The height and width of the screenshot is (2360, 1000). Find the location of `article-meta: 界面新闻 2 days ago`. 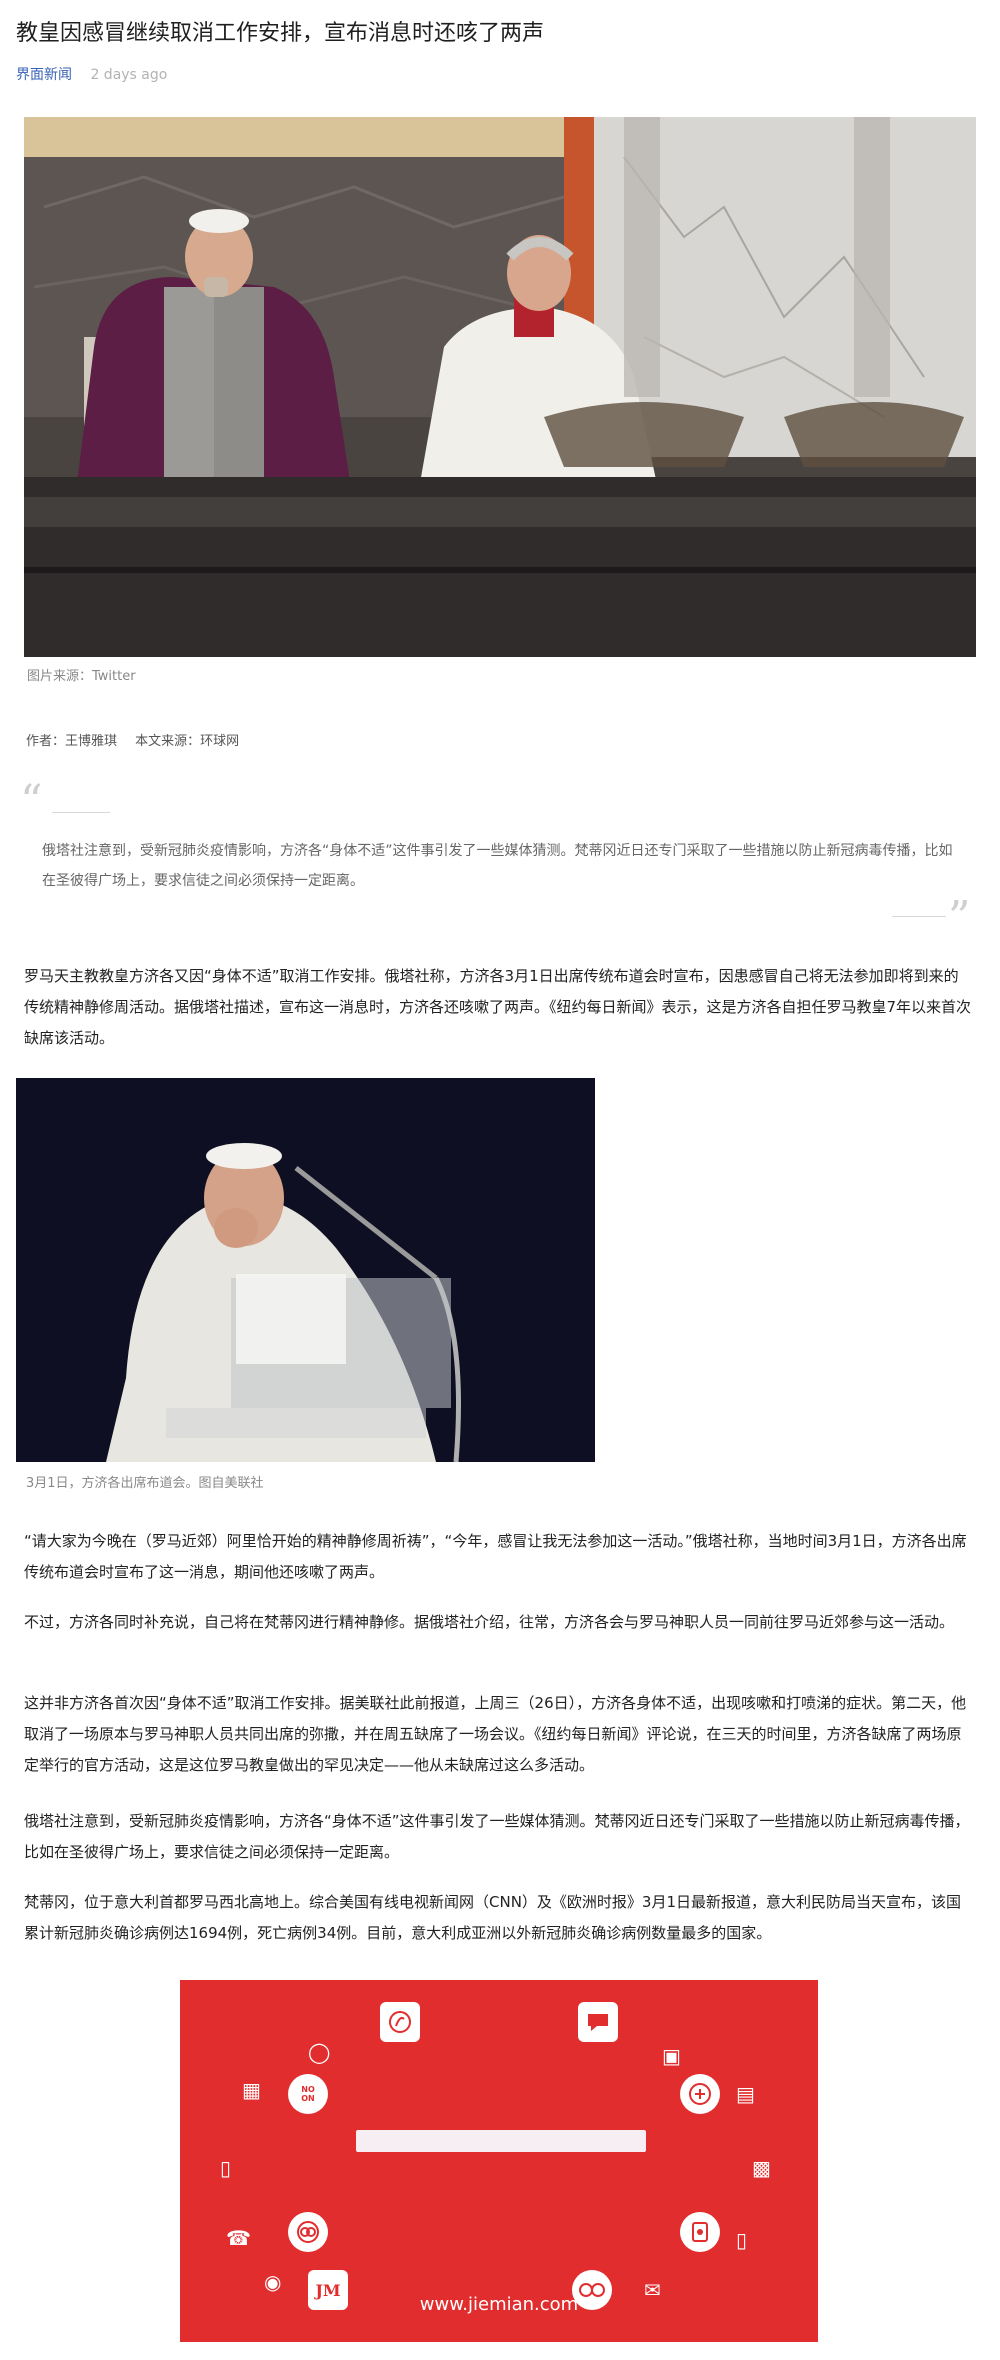

article-meta: 界面新闻 2 days ago is located at coordinates (91, 74).